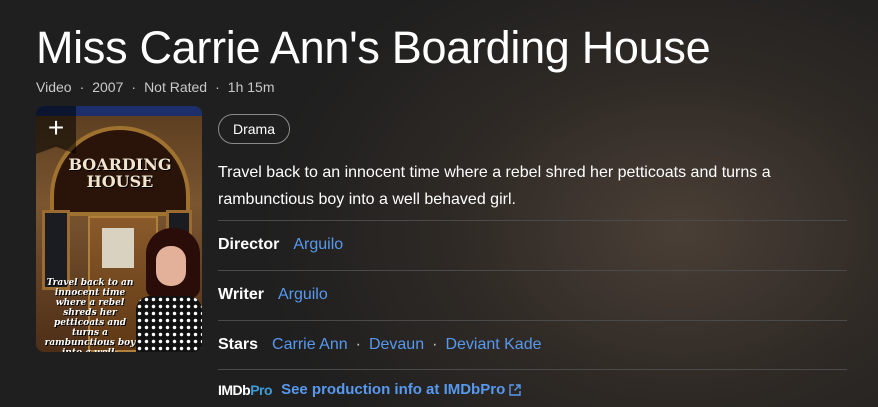 This screenshot has height=407, width=878. I want to click on writer-link: Arguilo, so click(303, 295).